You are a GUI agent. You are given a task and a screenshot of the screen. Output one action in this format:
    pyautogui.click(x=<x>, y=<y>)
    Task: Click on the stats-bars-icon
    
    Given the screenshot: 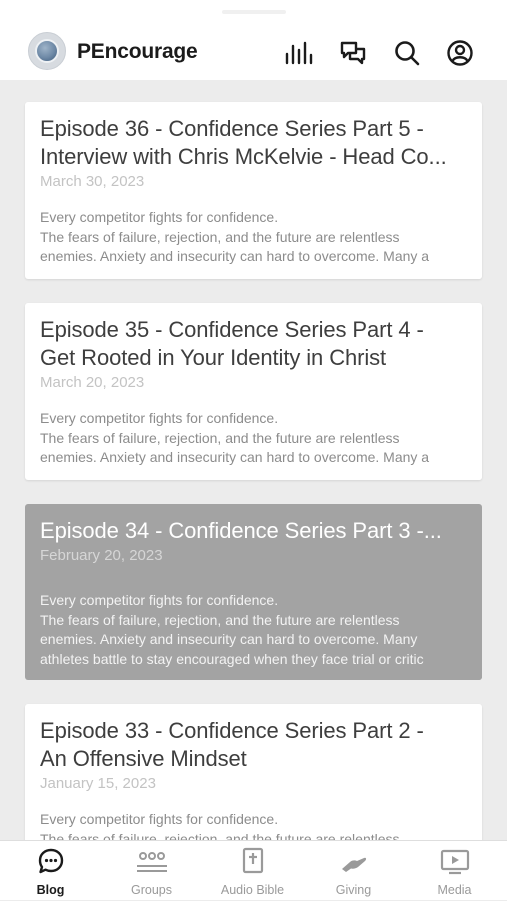 What is the action you would take?
    pyautogui.click(x=299, y=53)
    